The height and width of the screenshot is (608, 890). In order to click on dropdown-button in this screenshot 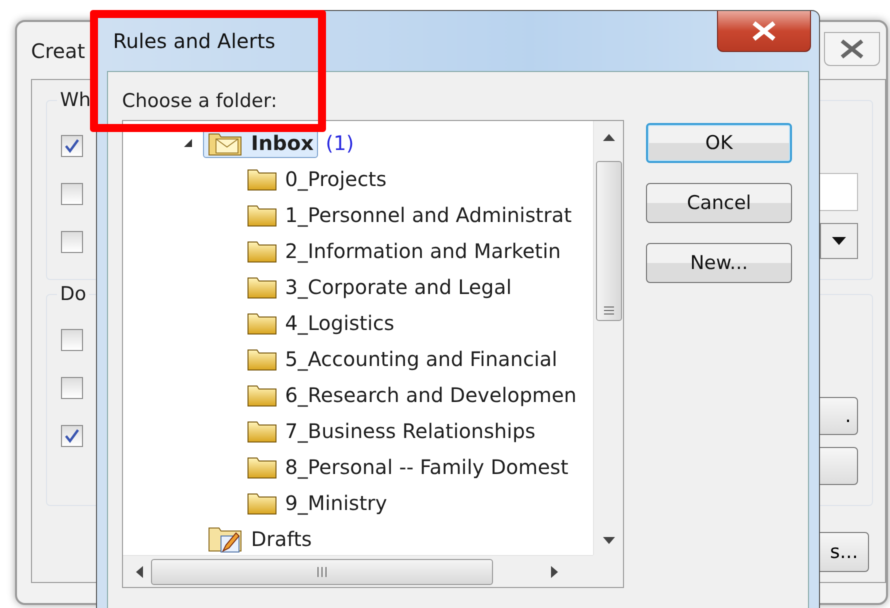, I will do `click(839, 241)`.